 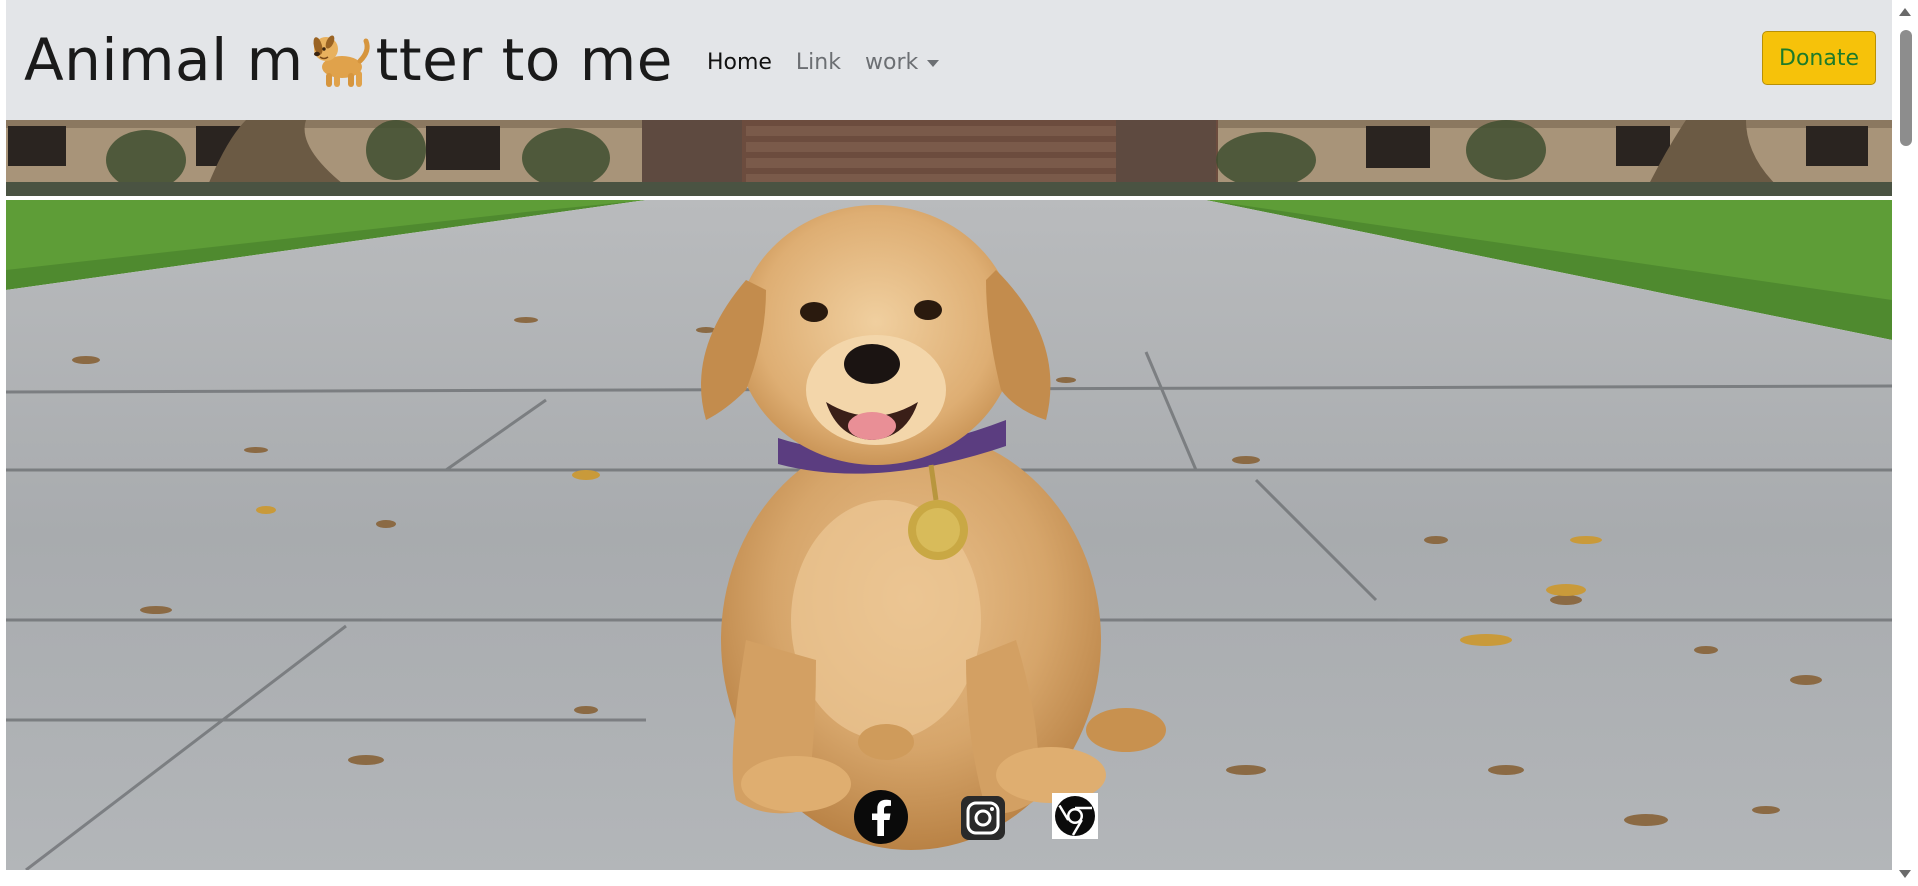 What do you see at coordinates (881, 817) in the screenshot?
I see `facebook-icon` at bounding box center [881, 817].